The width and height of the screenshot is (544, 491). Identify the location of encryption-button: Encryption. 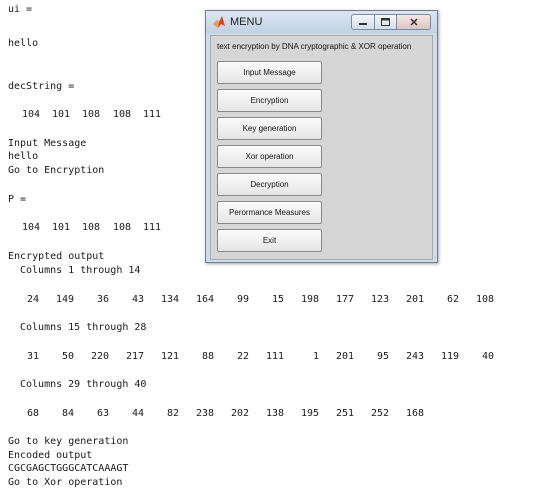
(269, 100).